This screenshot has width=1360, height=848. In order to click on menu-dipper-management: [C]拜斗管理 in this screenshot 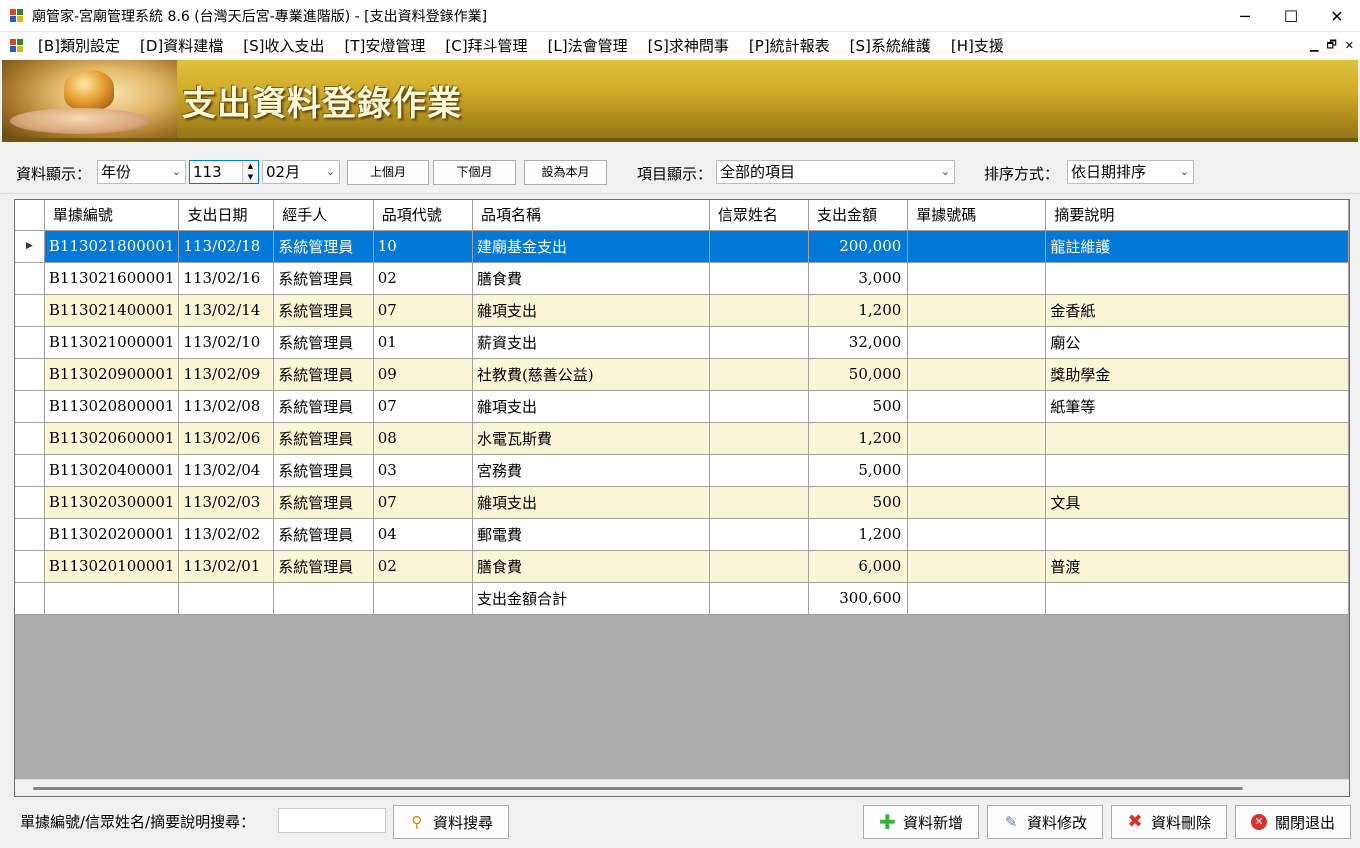, I will do `click(491, 45)`.